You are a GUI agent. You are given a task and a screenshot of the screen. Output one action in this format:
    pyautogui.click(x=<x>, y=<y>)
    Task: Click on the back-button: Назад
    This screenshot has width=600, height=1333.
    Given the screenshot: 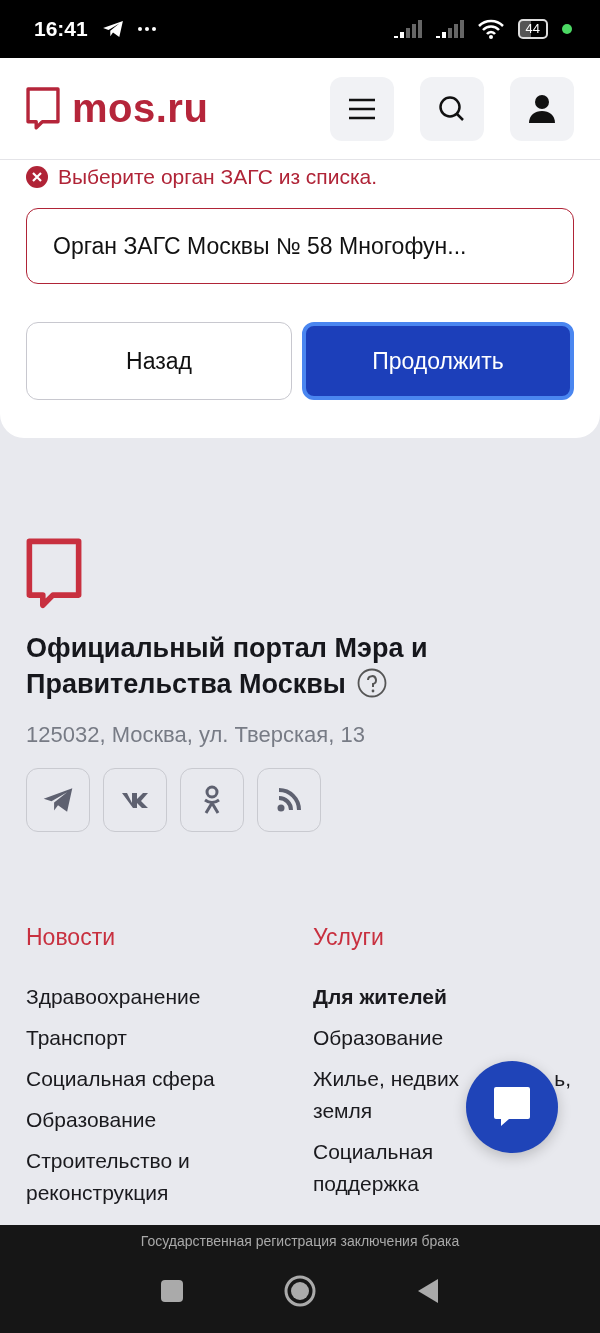 What is the action you would take?
    pyautogui.click(x=159, y=361)
    